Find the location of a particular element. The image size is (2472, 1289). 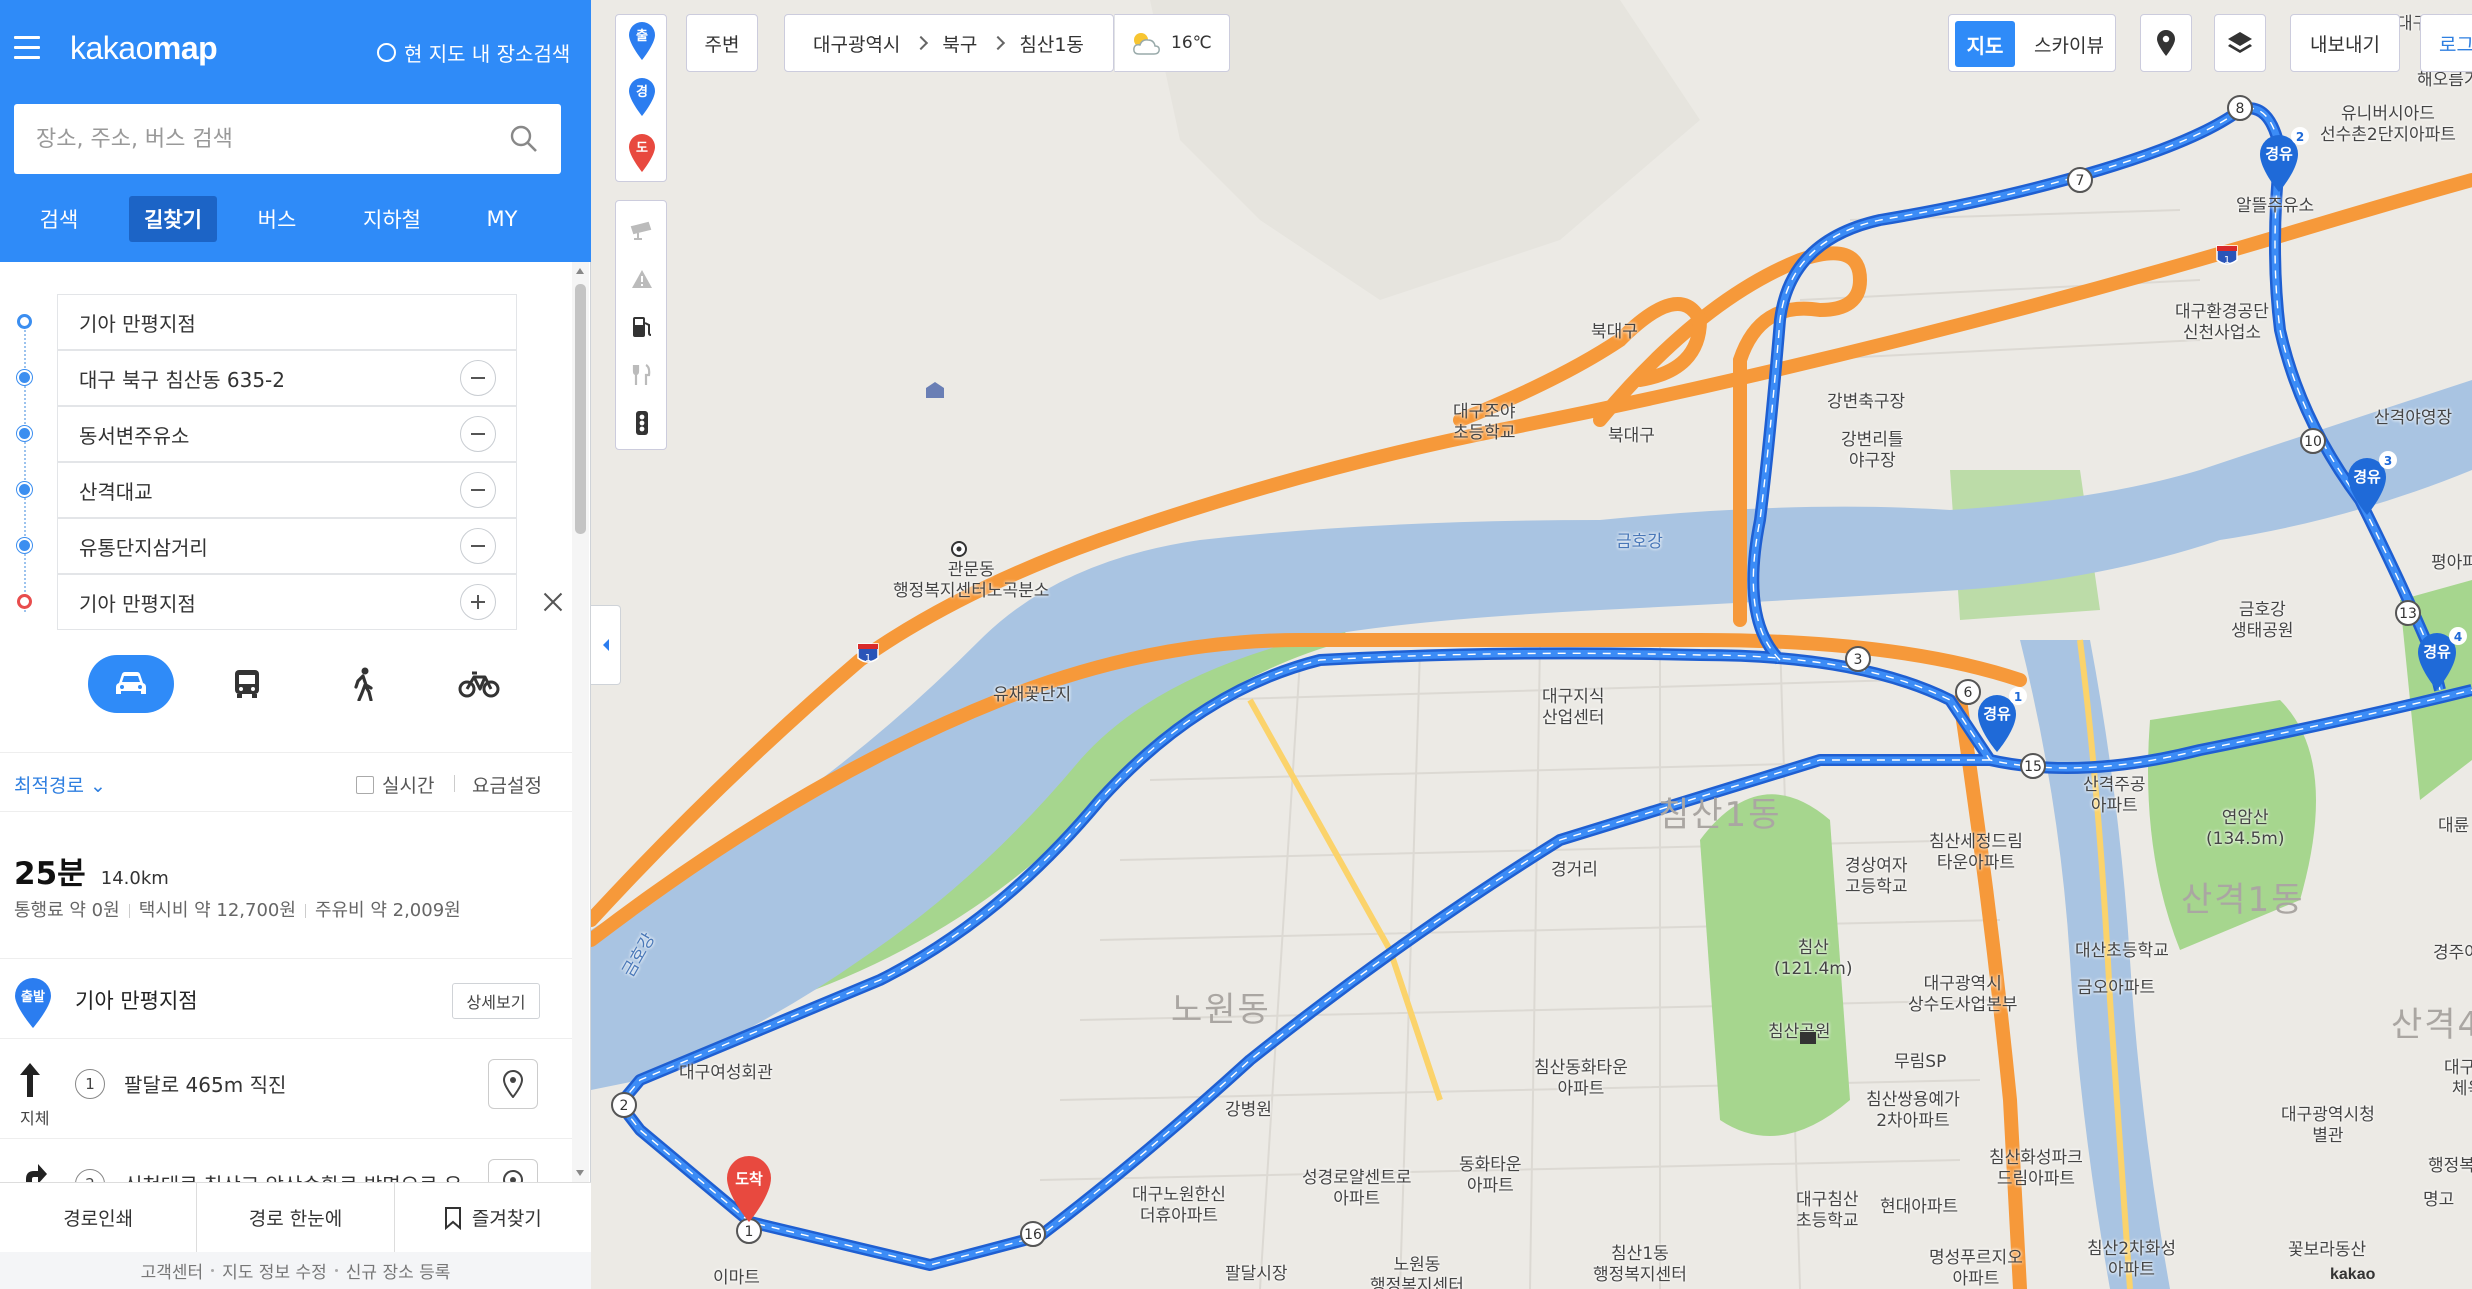

my-location-button is located at coordinates (2166, 43).